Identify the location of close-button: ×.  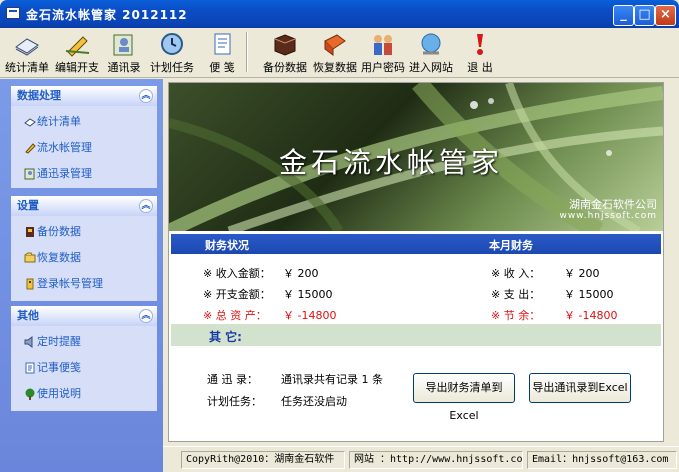
(665, 15).